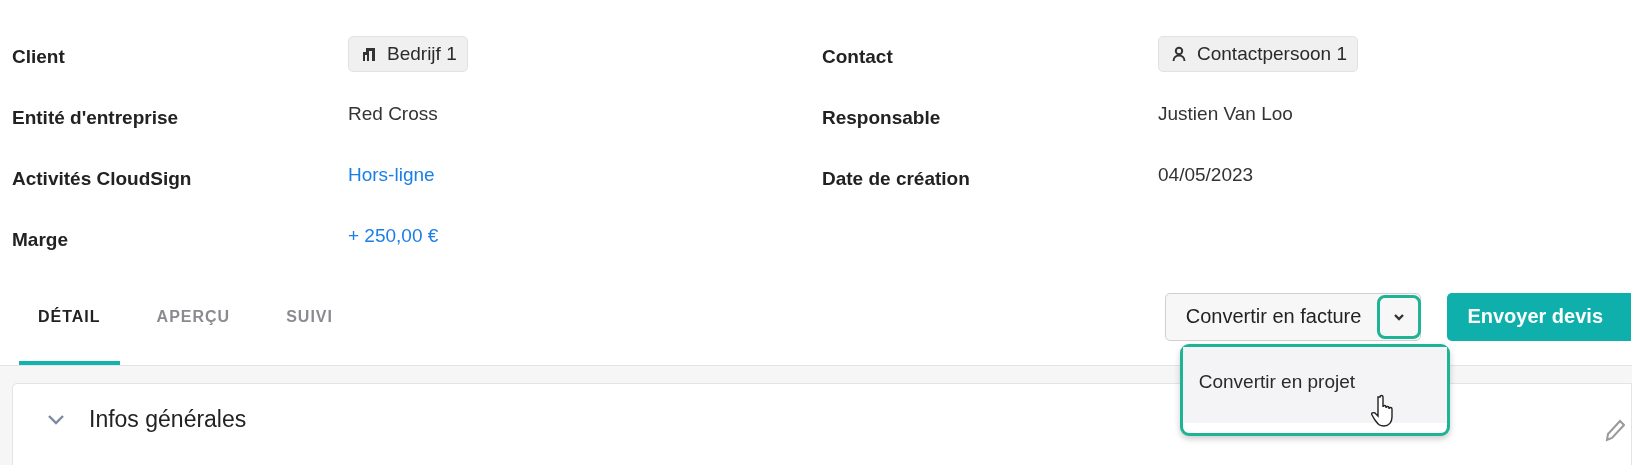 The height and width of the screenshot is (465, 1632). I want to click on person-icon, so click(1179, 54).